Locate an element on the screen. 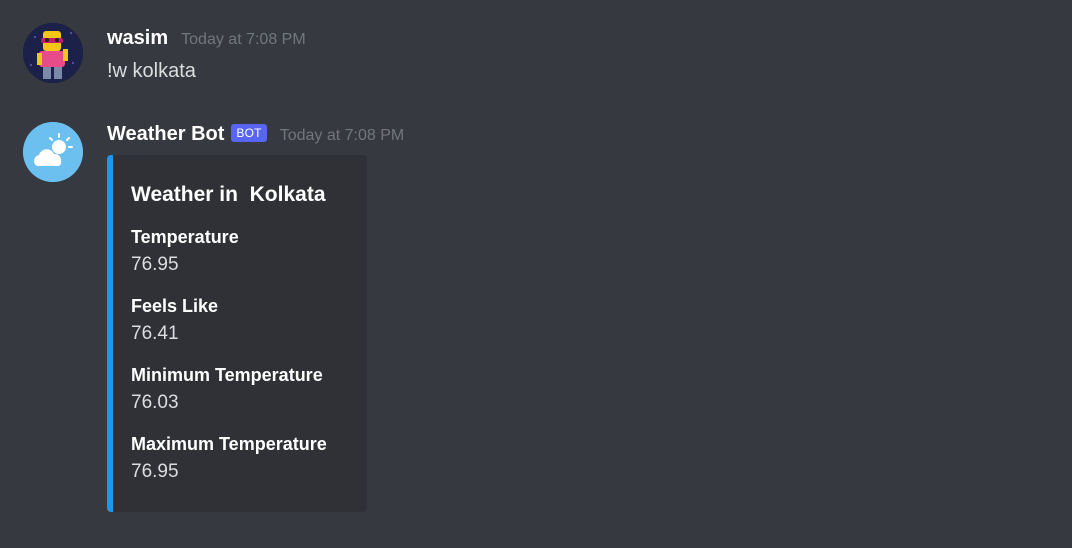 The width and height of the screenshot is (1072, 548). user-avatar is located at coordinates (53, 53).